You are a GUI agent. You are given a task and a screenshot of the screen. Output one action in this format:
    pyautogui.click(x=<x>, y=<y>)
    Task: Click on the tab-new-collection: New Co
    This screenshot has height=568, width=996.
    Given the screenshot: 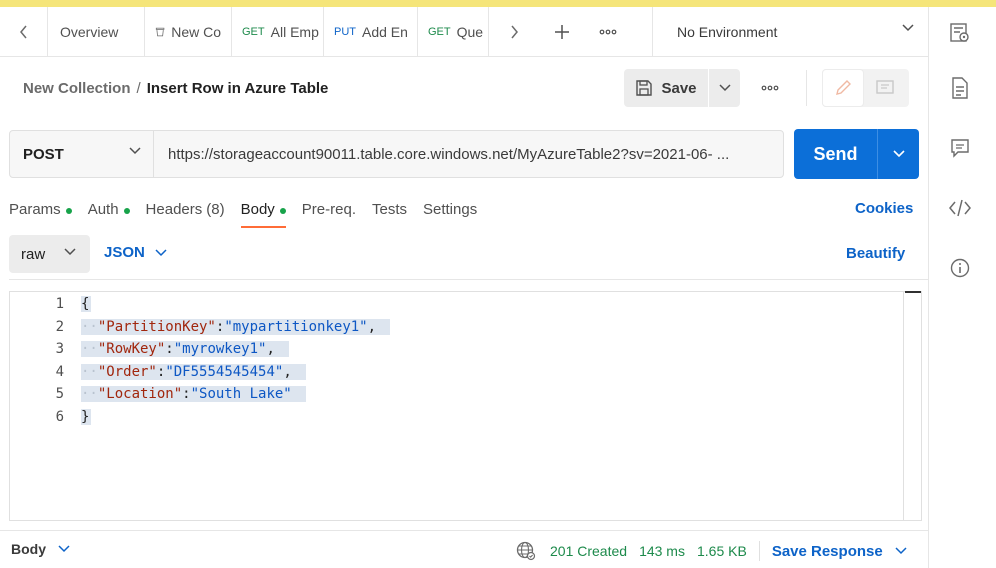 What is the action you would take?
    pyautogui.click(x=188, y=31)
    